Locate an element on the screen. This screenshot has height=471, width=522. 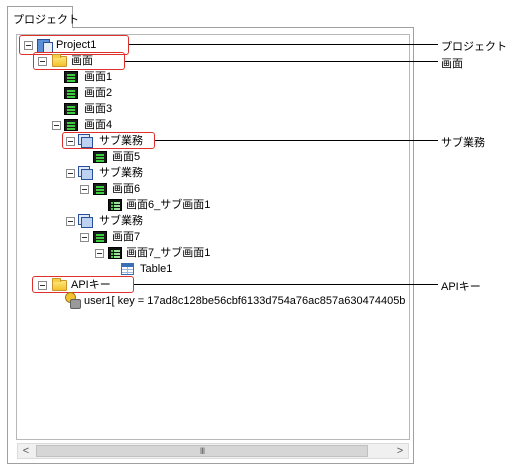
annotation-label-project: プロジェクト is located at coordinates (474, 47).